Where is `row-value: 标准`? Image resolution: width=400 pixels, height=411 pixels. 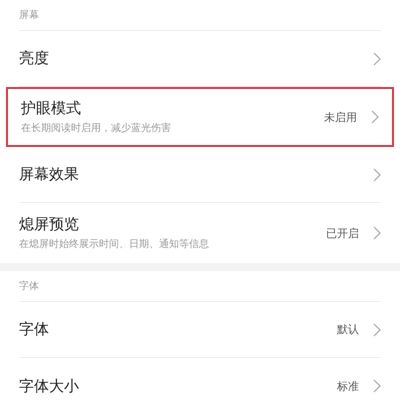
row-value: 标准 is located at coordinates (348, 386).